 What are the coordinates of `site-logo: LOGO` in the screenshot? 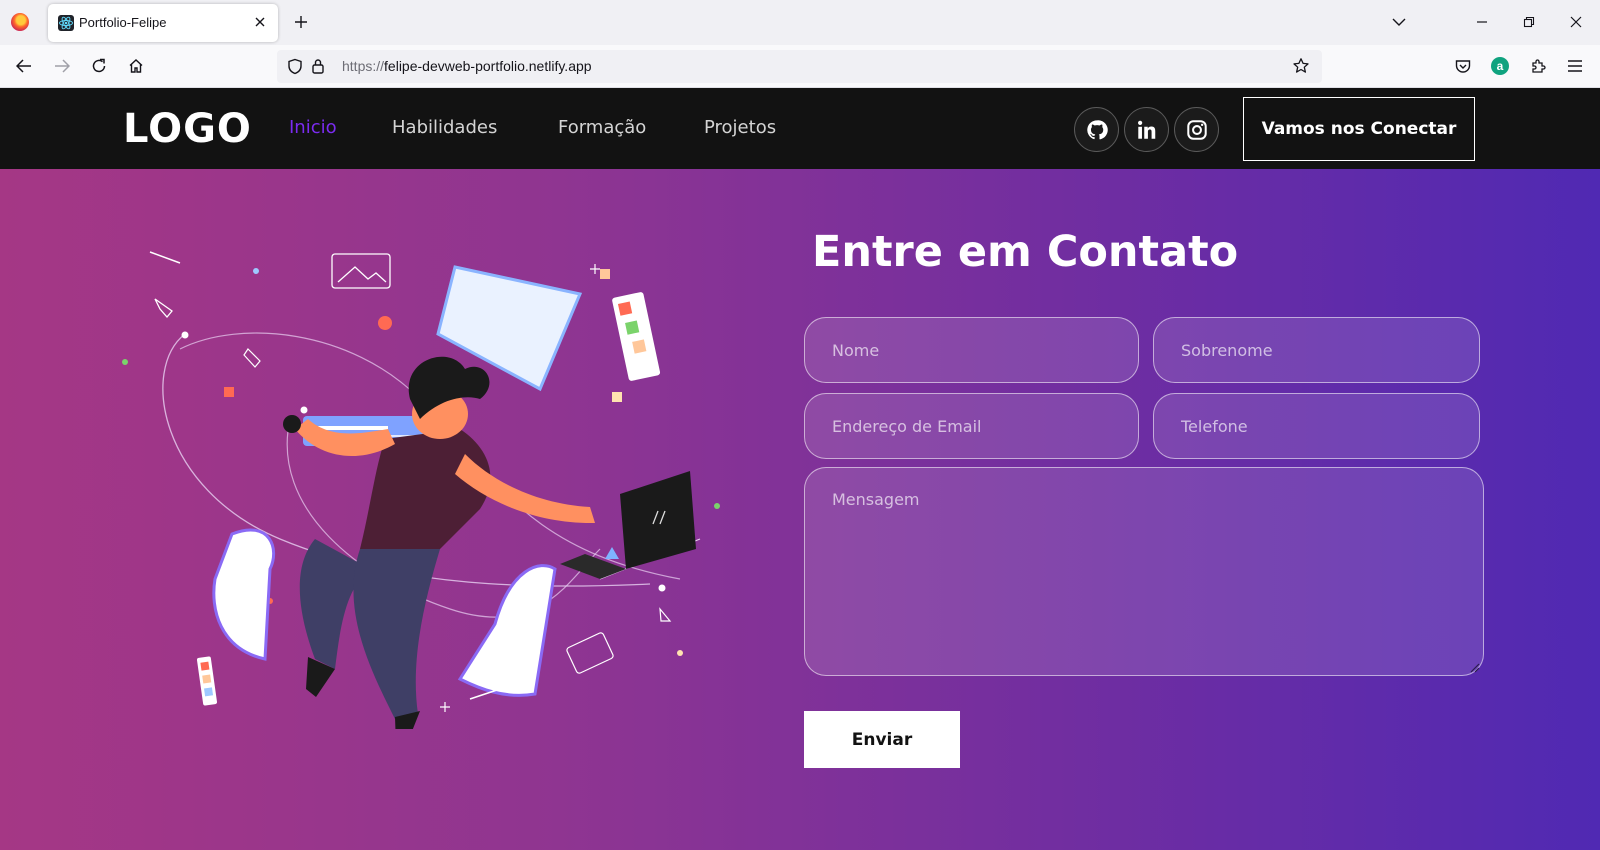 It's located at (187, 129).